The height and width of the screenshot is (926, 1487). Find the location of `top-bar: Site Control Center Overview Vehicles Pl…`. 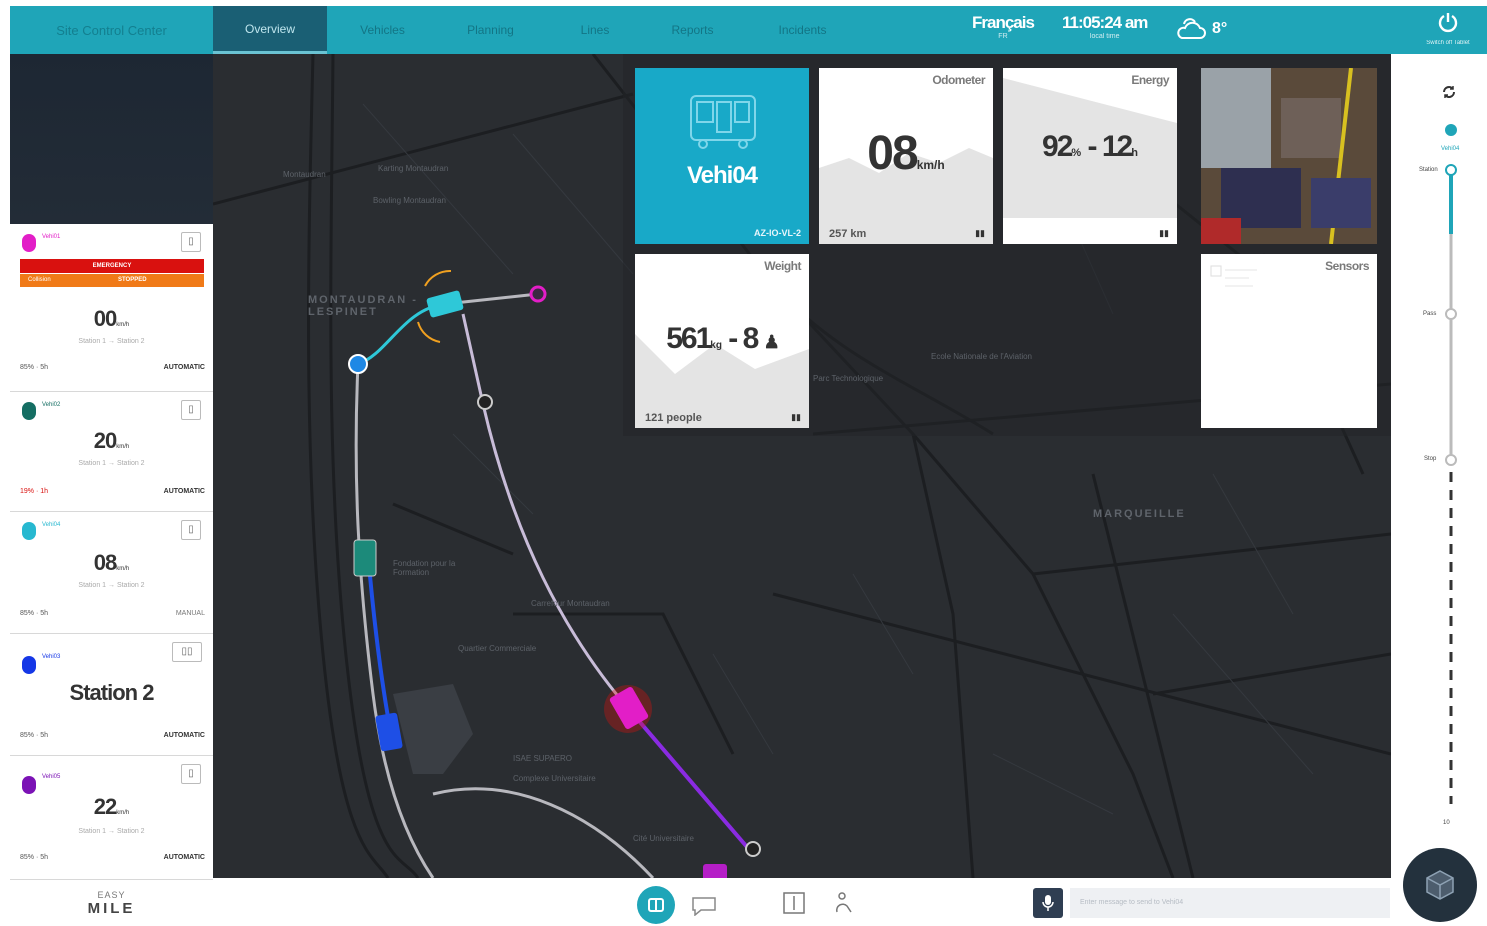

top-bar: Site Control Center Overview Vehicles Pl… is located at coordinates (748, 30).